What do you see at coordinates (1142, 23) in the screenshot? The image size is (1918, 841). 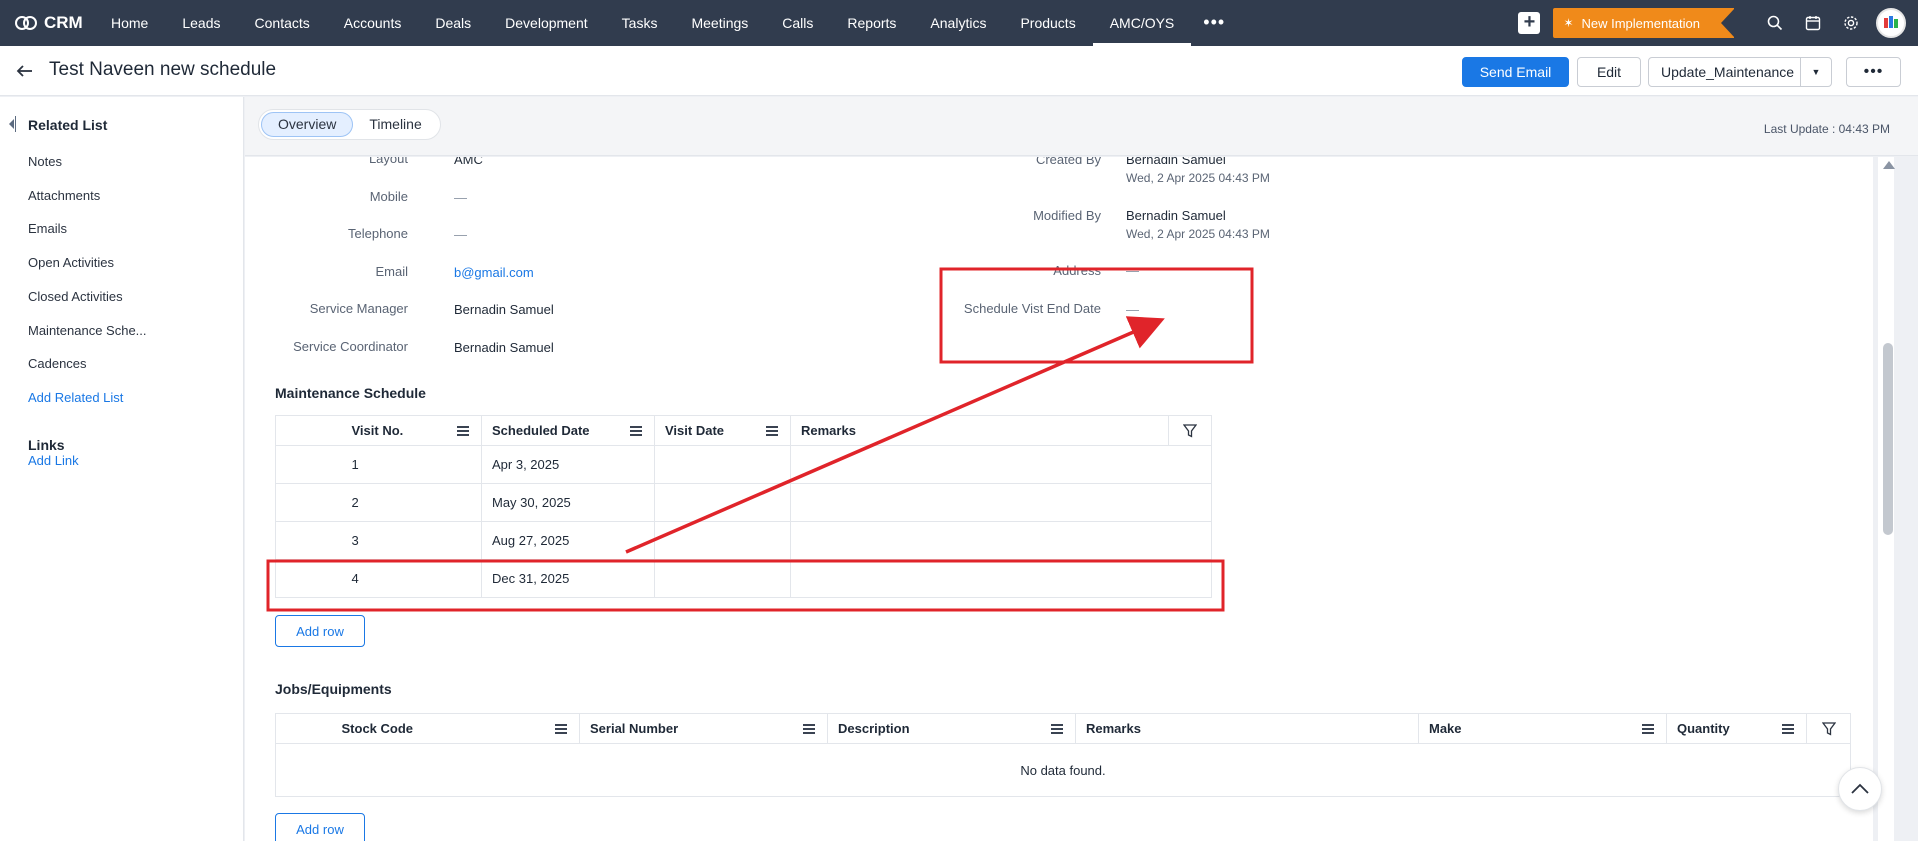 I see `nav-amc-oys: AMC/OYS` at bounding box center [1142, 23].